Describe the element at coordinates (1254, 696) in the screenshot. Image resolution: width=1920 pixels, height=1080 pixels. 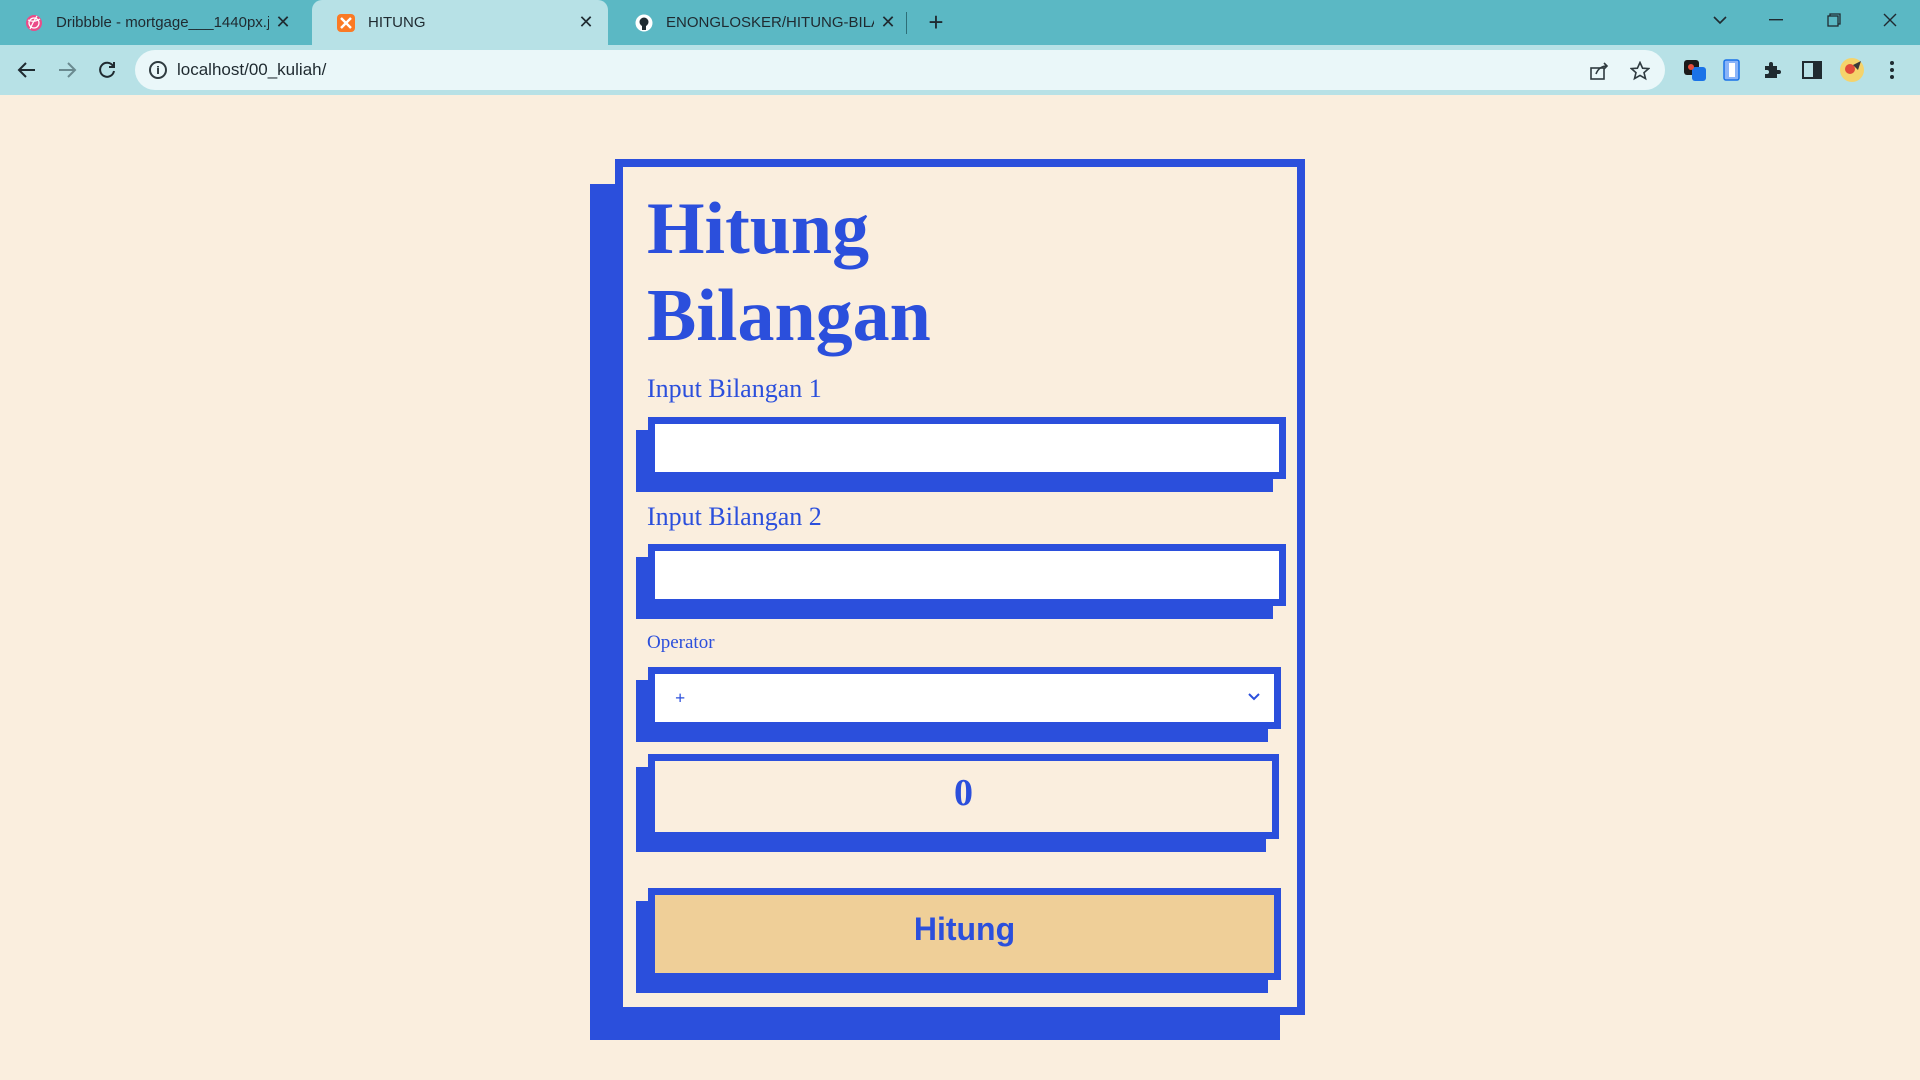
I see `chevron-down-icon` at that location.